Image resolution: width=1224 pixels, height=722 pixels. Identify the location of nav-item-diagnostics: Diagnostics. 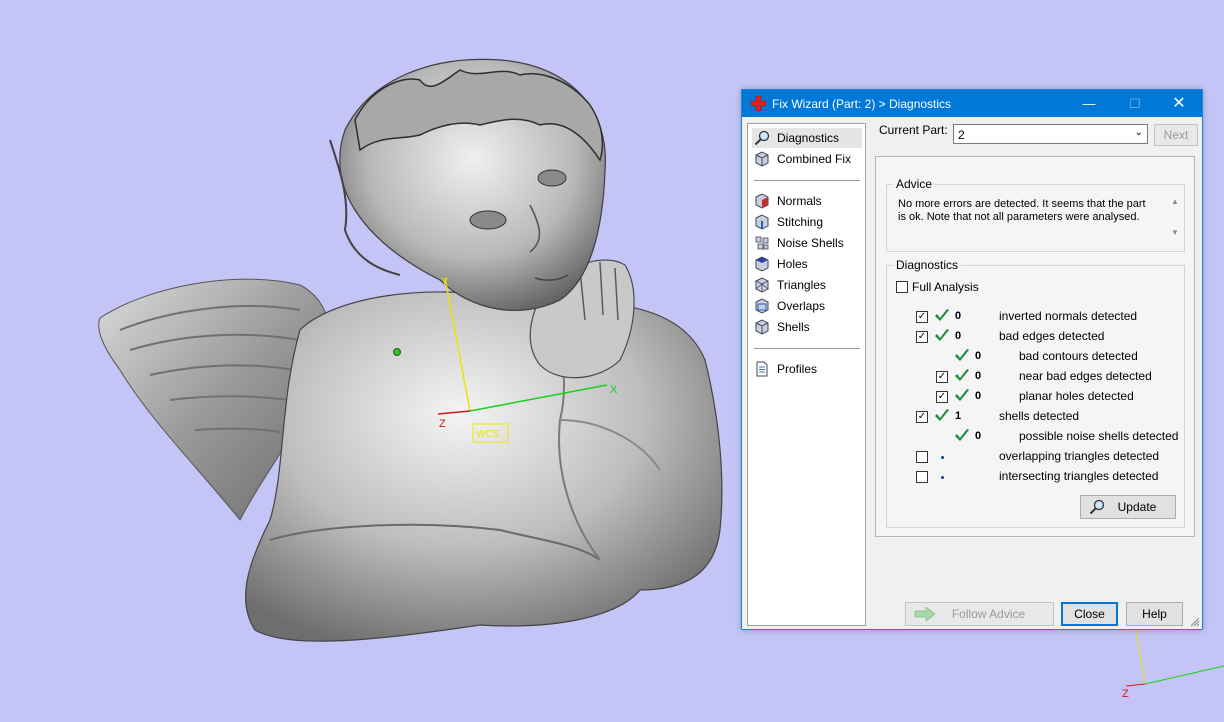
(807, 138).